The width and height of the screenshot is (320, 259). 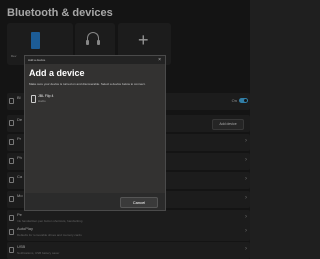 What do you see at coordinates (33, 99) in the screenshot?
I see `speaker-icon` at bounding box center [33, 99].